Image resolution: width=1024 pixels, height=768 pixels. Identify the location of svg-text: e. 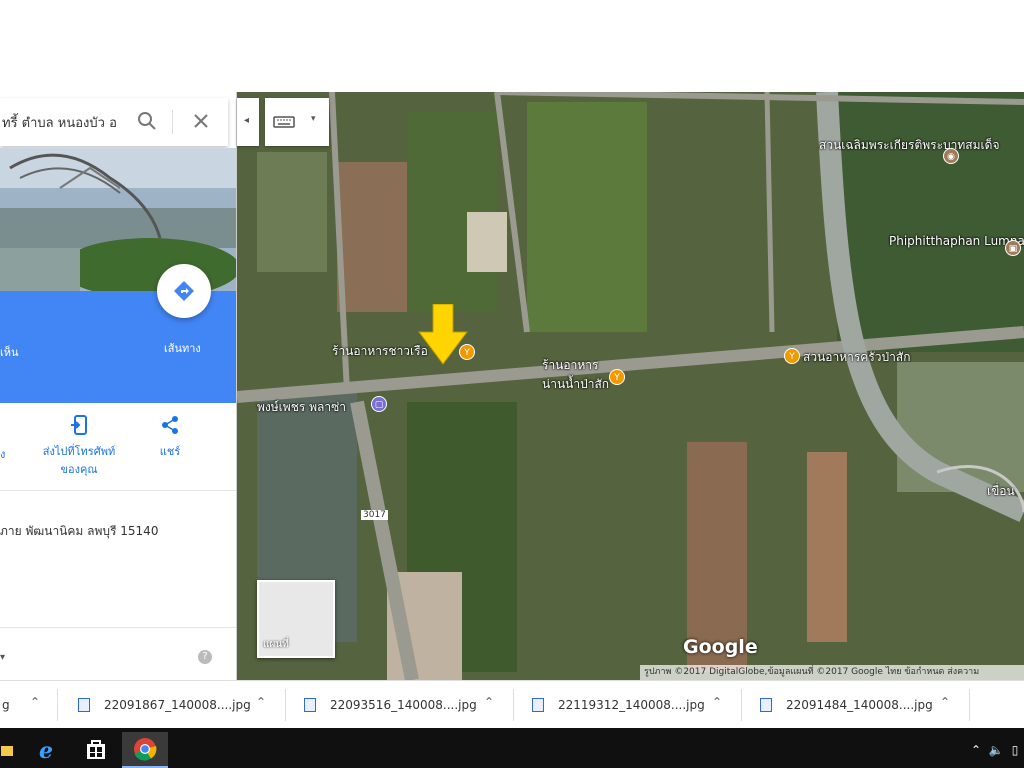
(46, 750).